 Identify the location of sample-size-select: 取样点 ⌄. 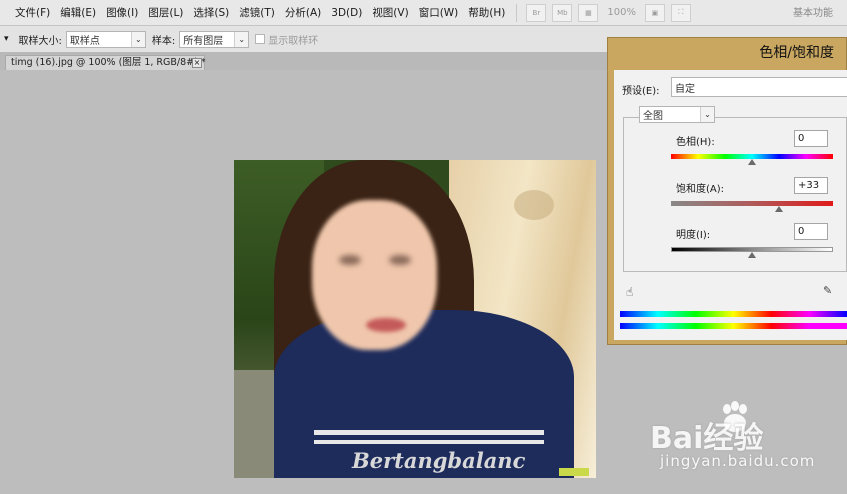
(105, 39).